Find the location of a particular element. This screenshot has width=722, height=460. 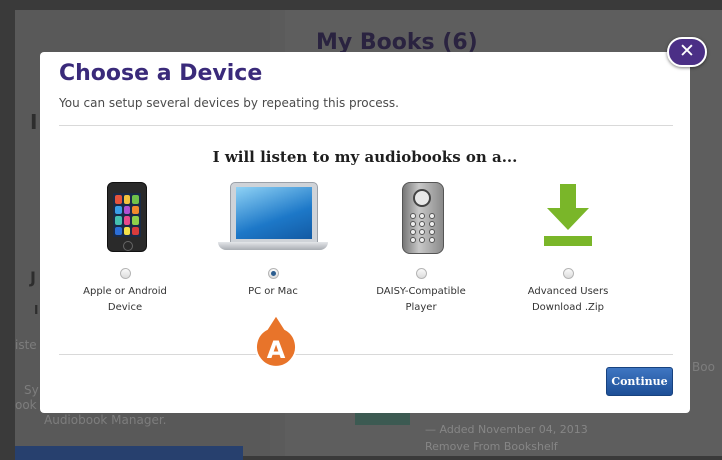

callout-letter: A is located at coordinates (276, 350).